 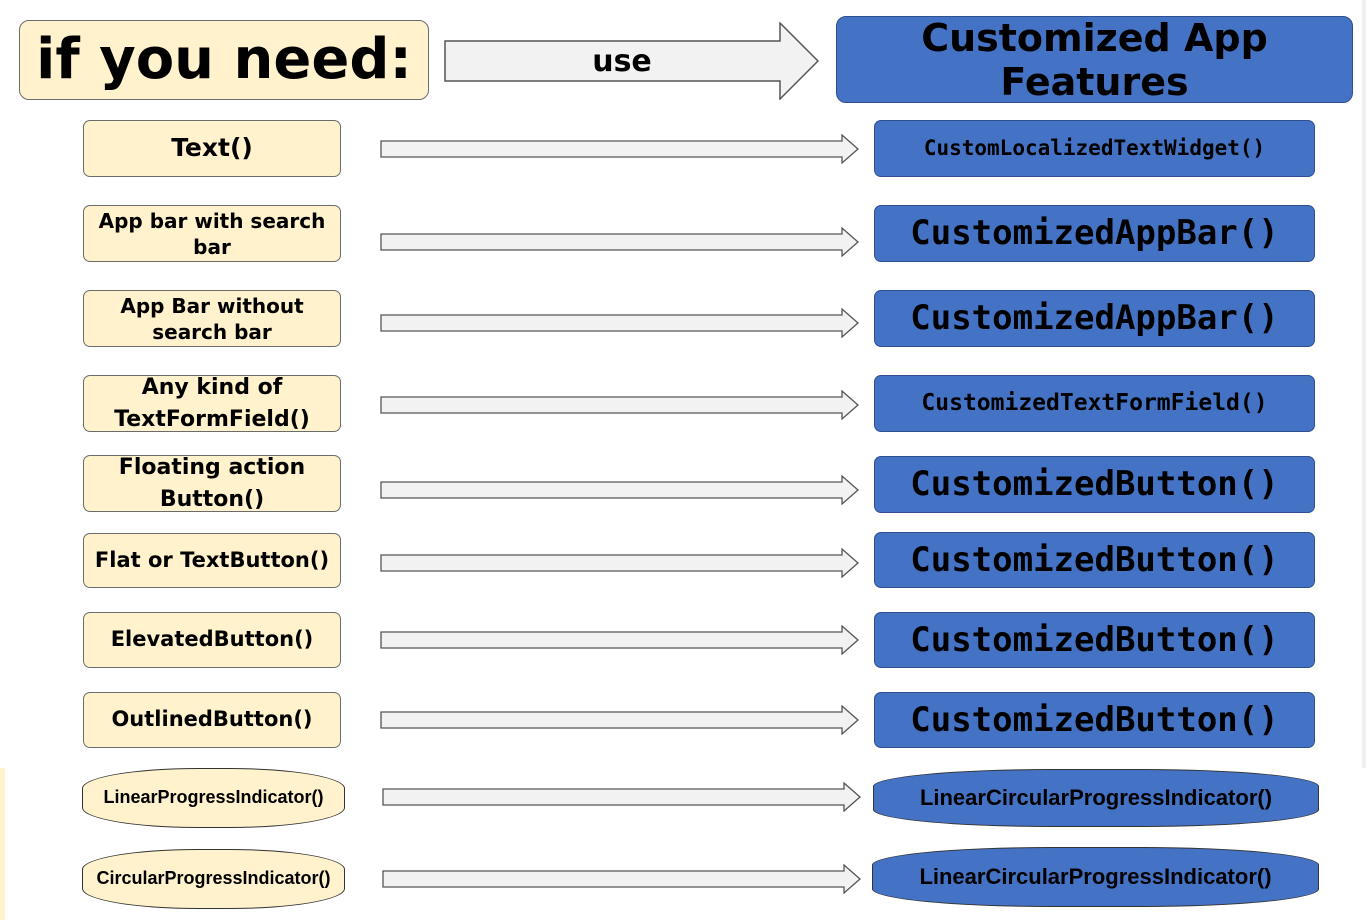 I want to click on header-features-box: Customized App Features, so click(x=1094, y=59).